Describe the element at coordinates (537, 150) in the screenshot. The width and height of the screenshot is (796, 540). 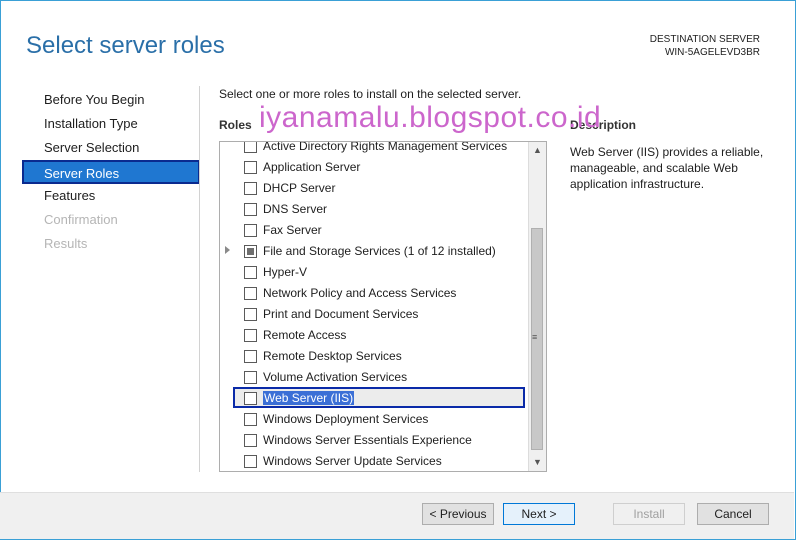
I see `scroll-up-icon: ▲` at that location.